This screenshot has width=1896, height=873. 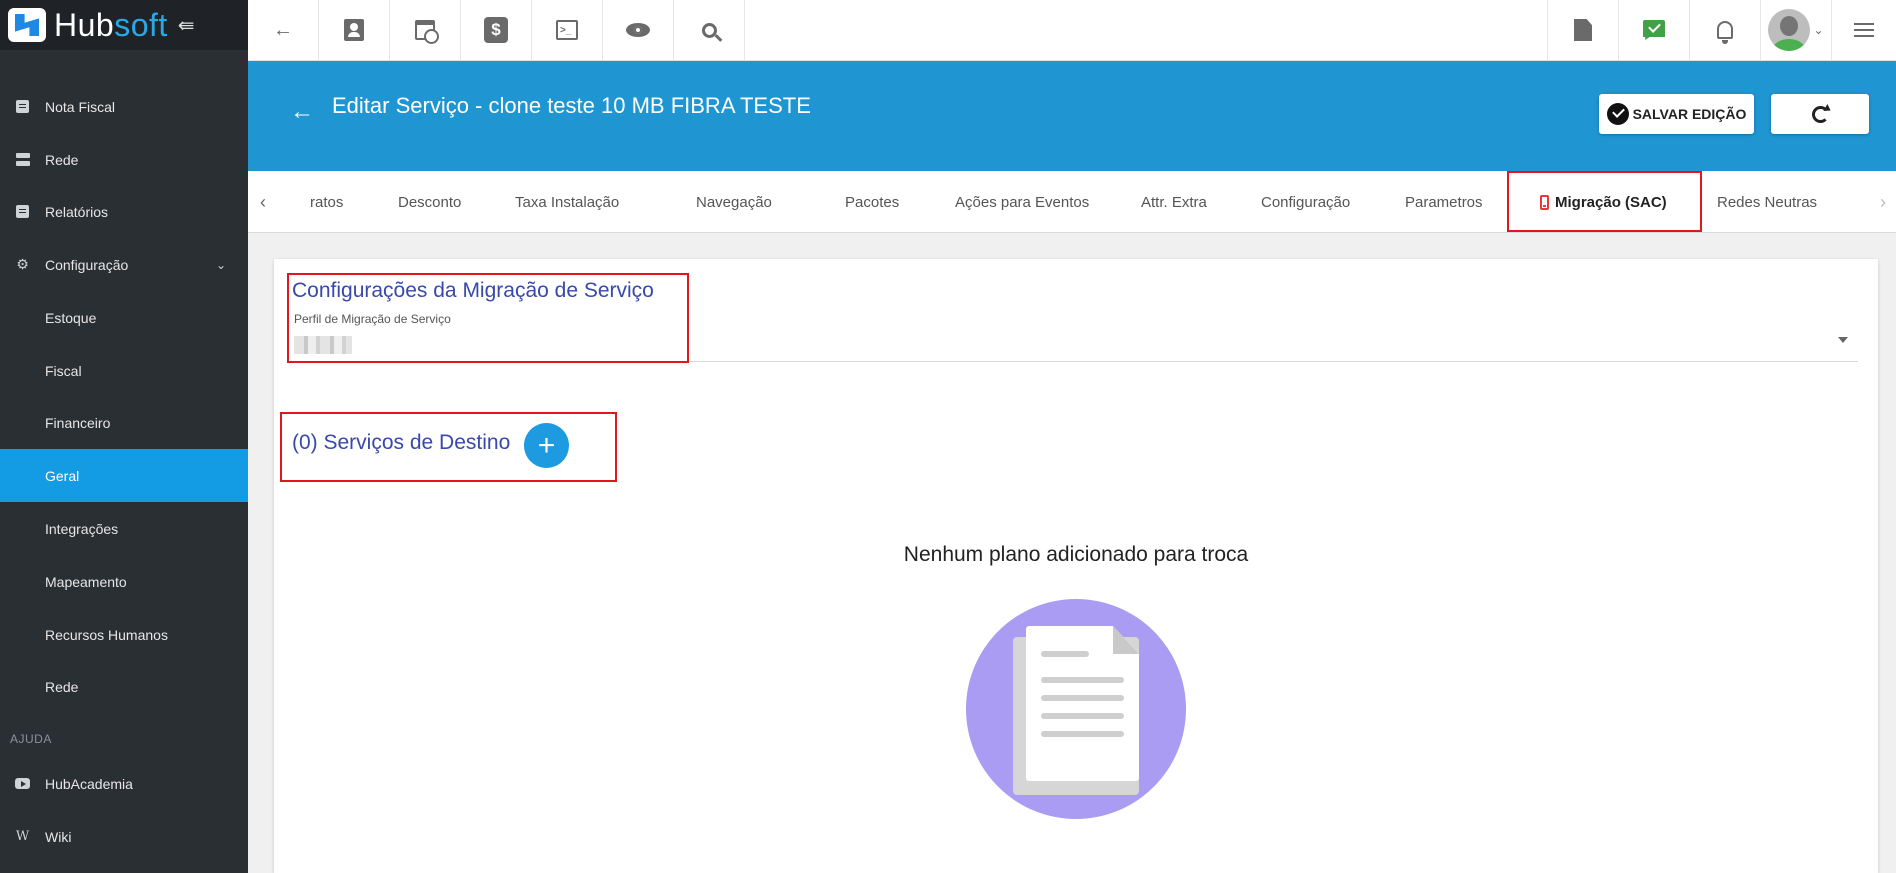 I want to click on terminal-button: >_, so click(x=567, y=30).